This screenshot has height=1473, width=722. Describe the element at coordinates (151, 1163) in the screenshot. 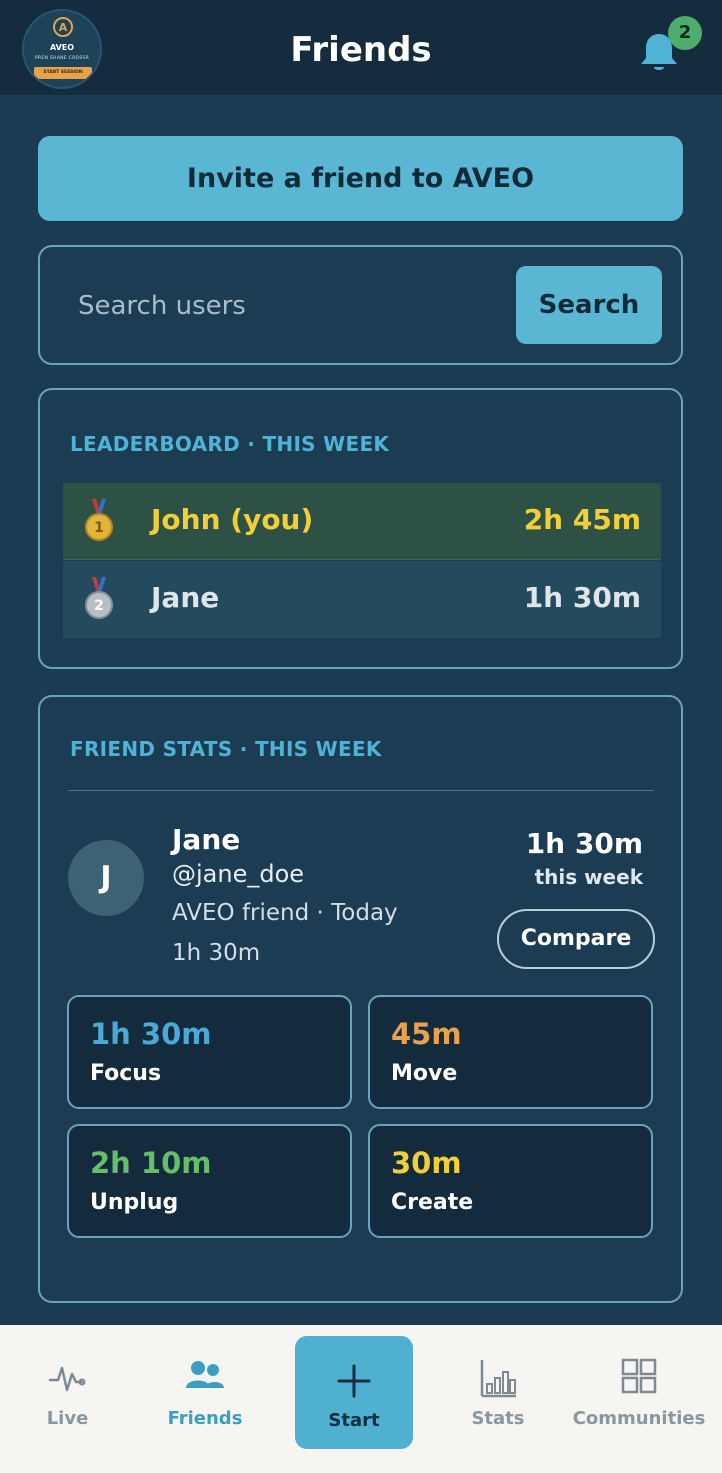

I see `stat-value: 2h 10m` at that location.